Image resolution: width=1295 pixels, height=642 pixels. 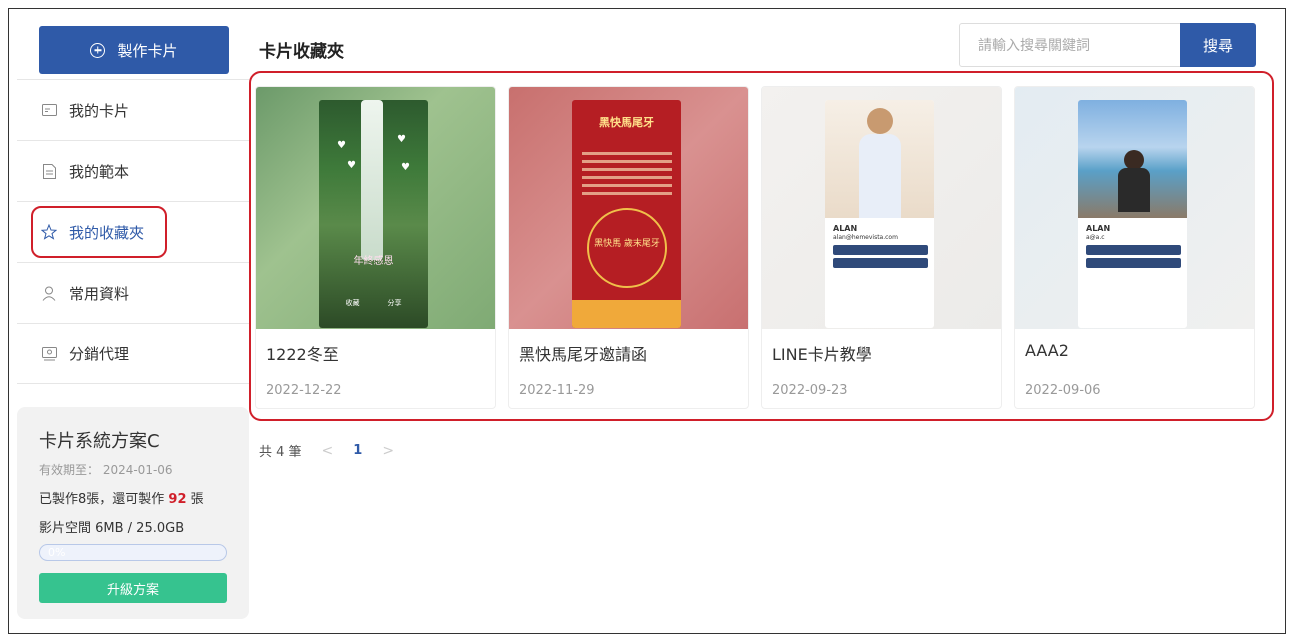 What do you see at coordinates (49, 171) in the screenshot?
I see `document-icon` at bounding box center [49, 171].